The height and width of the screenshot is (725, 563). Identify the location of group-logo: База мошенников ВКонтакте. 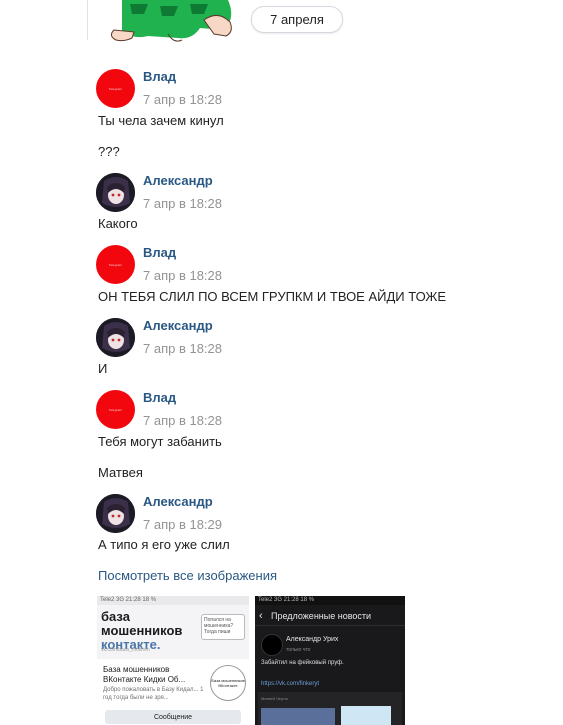
(228, 683).